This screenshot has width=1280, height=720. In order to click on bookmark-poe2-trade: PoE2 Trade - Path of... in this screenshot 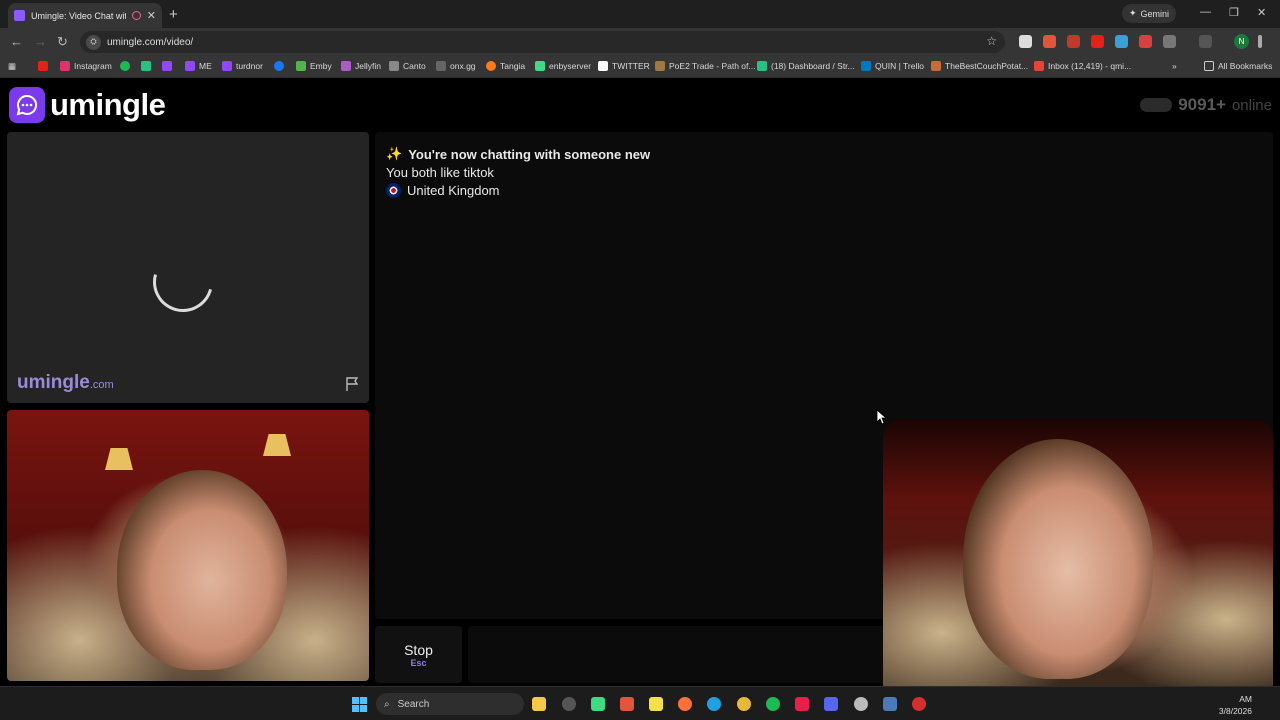, I will do `click(705, 66)`.